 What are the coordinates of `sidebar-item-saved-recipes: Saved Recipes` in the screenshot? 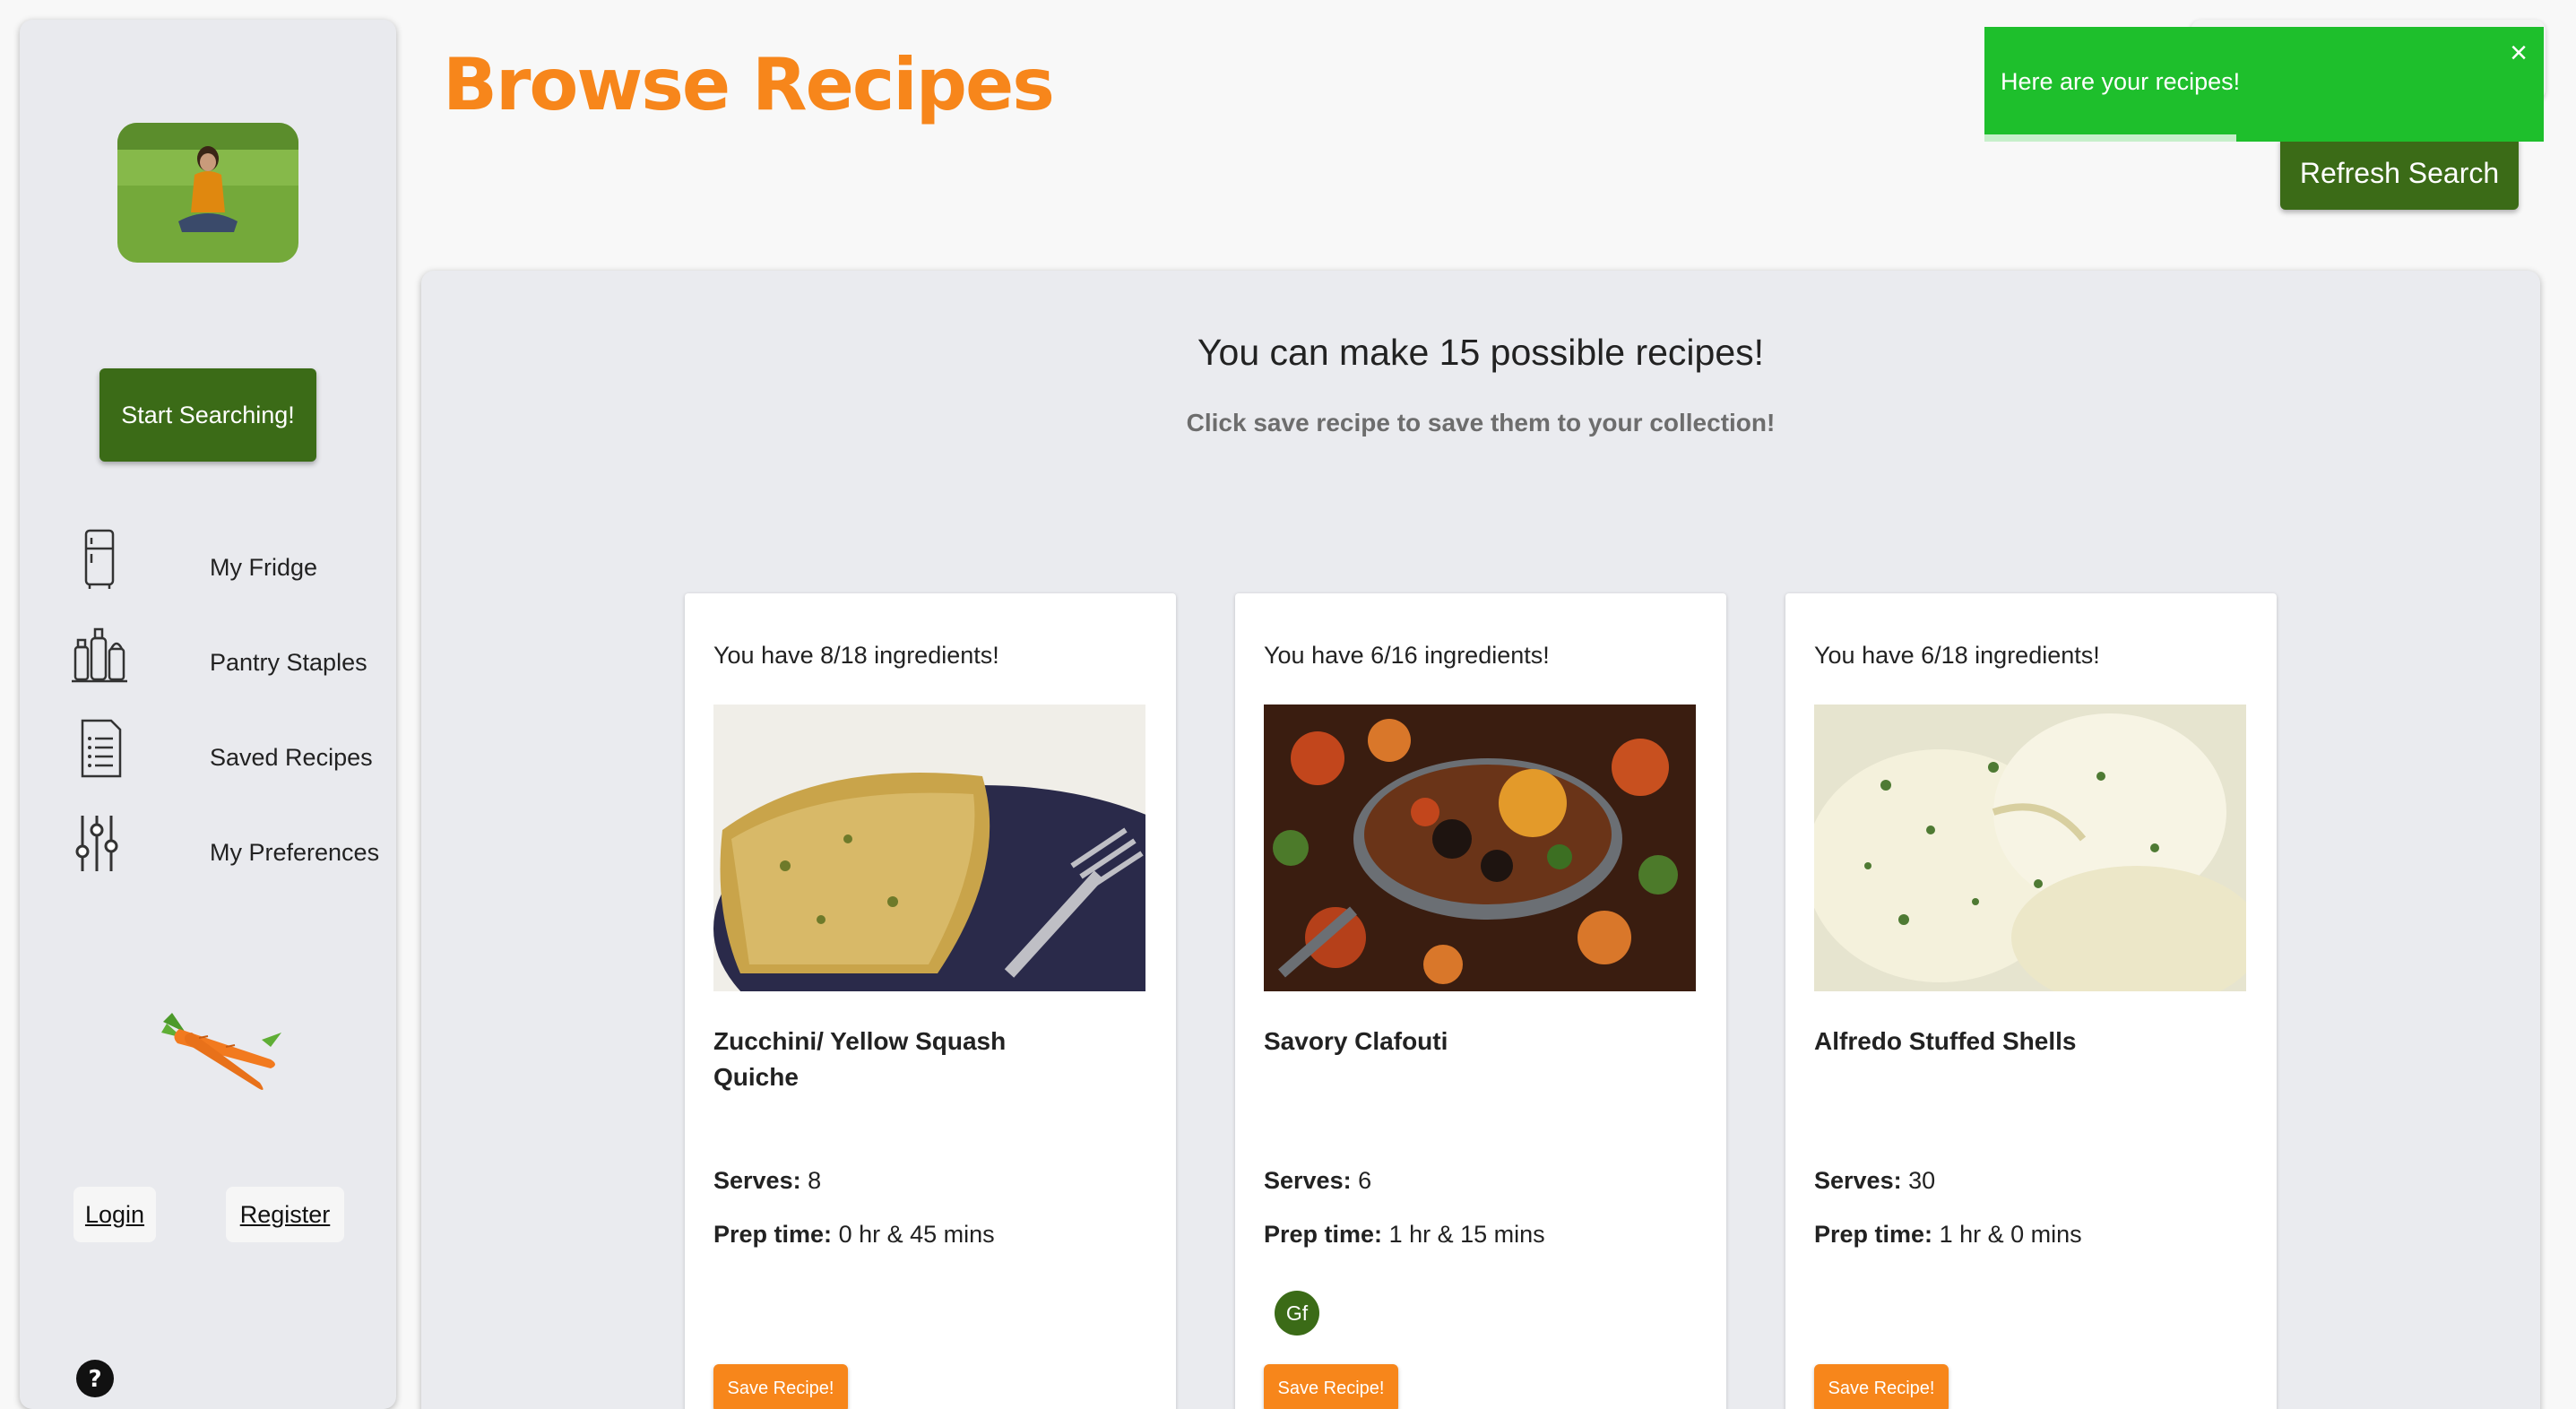 It's located at (222, 753).